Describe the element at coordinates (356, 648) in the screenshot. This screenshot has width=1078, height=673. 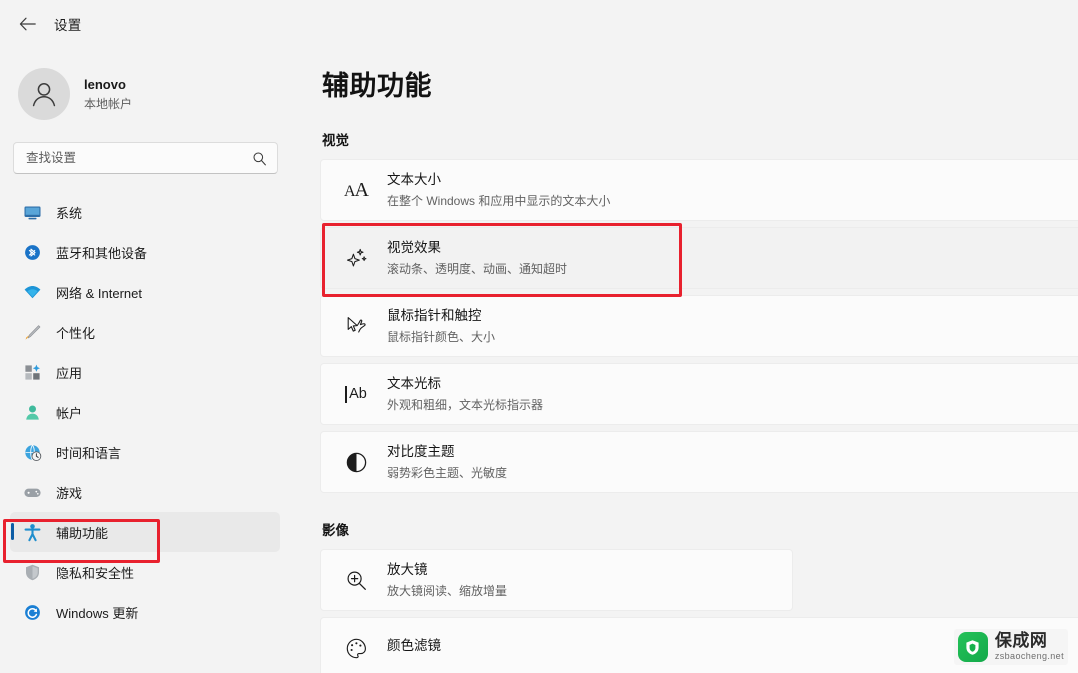
I see `color-filter-palette-icon` at that location.